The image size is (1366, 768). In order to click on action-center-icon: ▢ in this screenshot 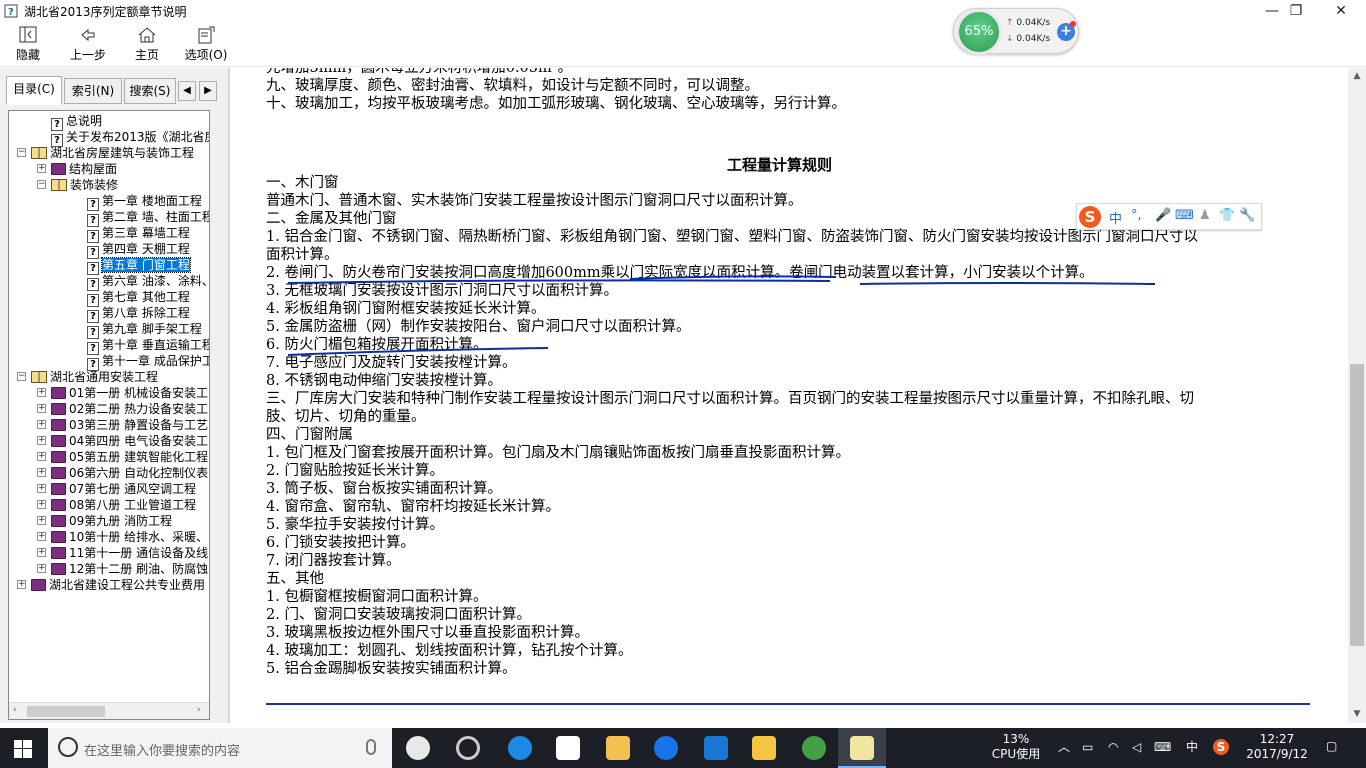, I will do `click(1331, 746)`.